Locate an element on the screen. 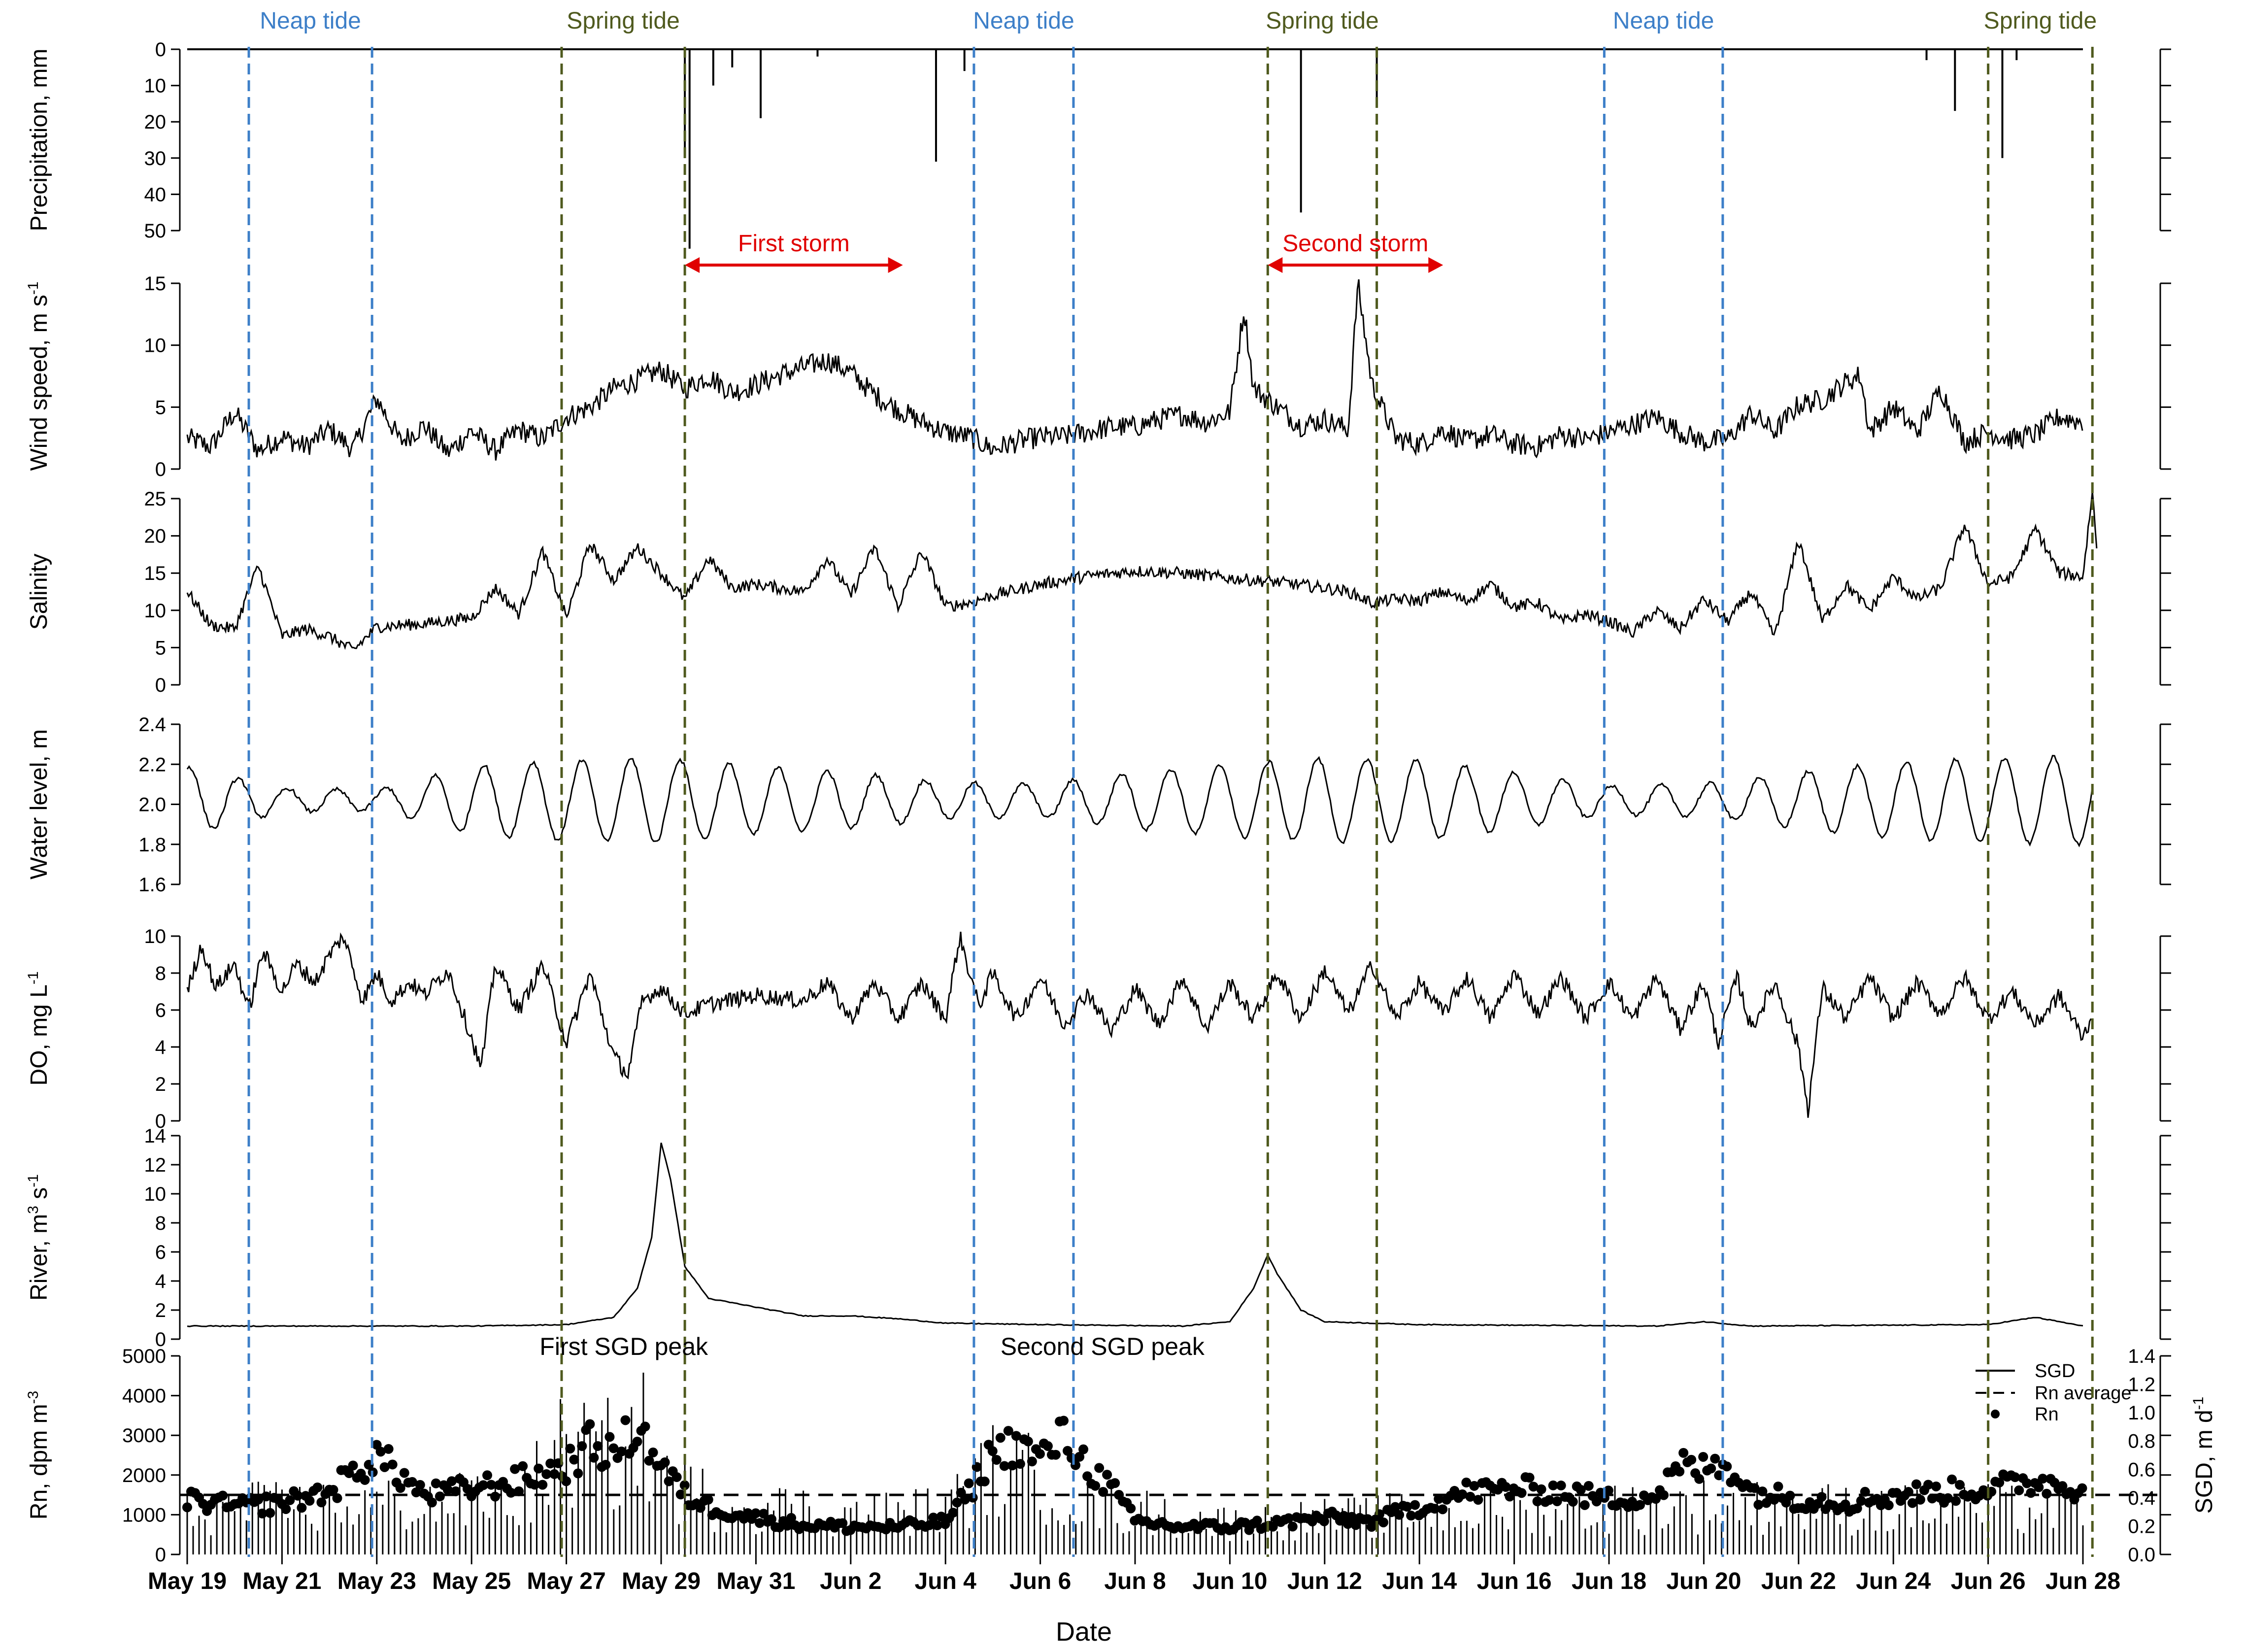  y-tick-label-water_level: 2.4 is located at coordinates (152, 725).